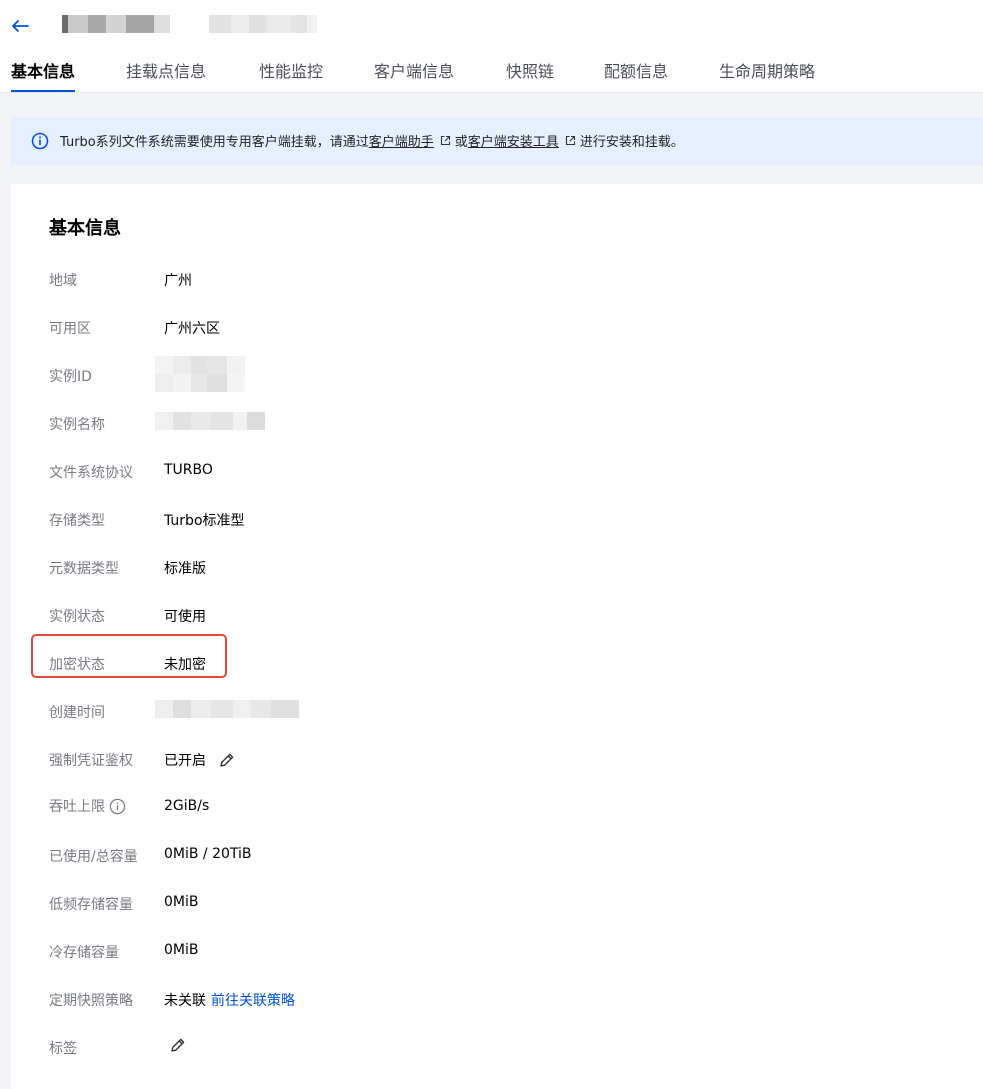  I want to click on instance-name-redacted, so click(210, 430).